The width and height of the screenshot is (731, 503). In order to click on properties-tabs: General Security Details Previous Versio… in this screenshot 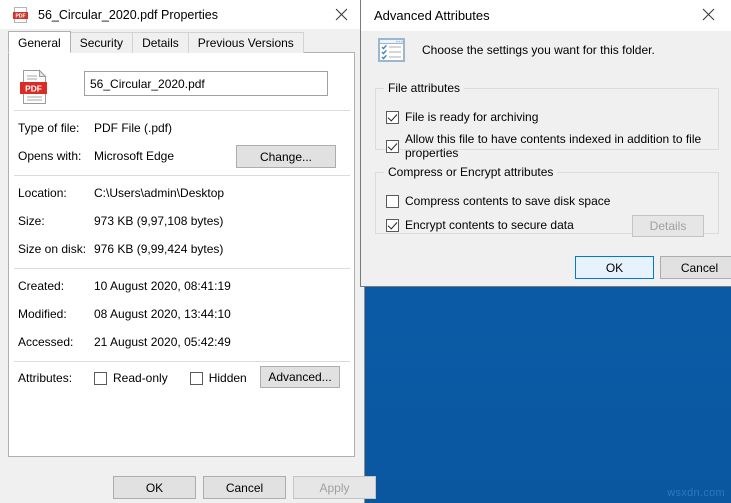, I will do `click(181, 42)`.